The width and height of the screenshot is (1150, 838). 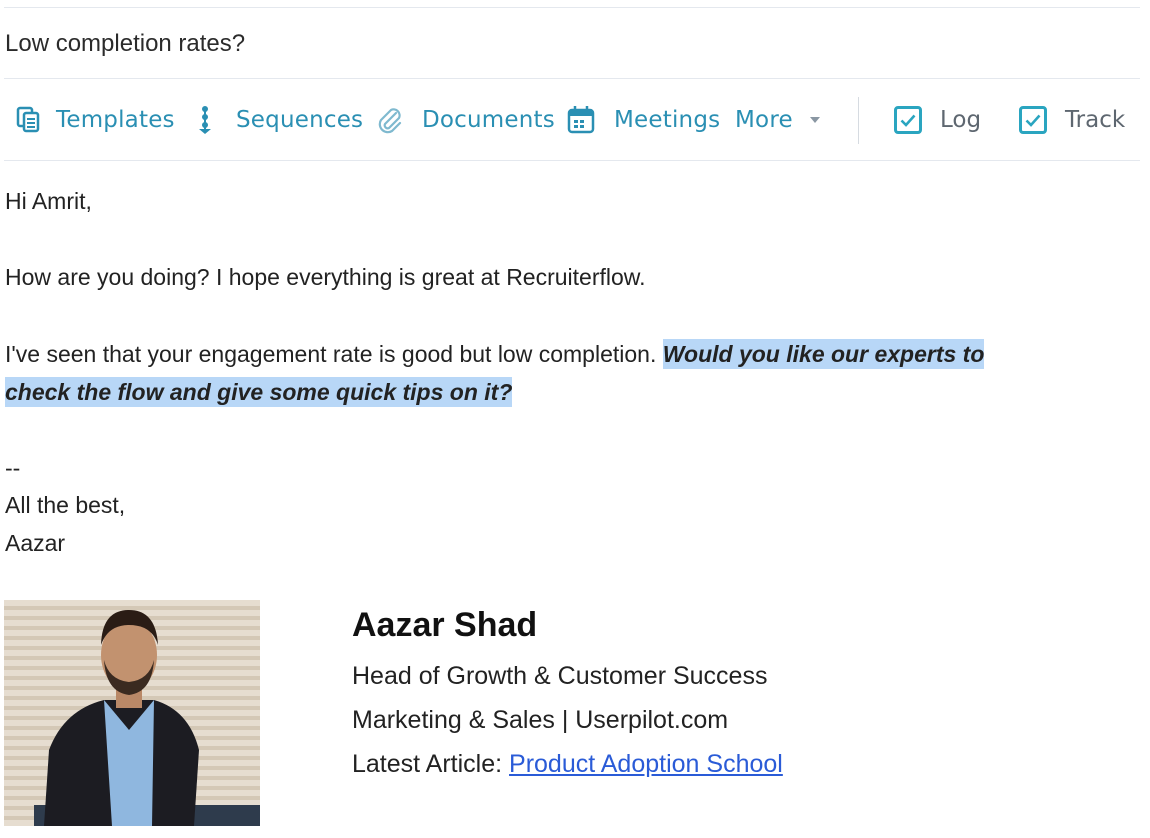 What do you see at coordinates (13, 468) in the screenshot?
I see `signature-dashes: --` at bounding box center [13, 468].